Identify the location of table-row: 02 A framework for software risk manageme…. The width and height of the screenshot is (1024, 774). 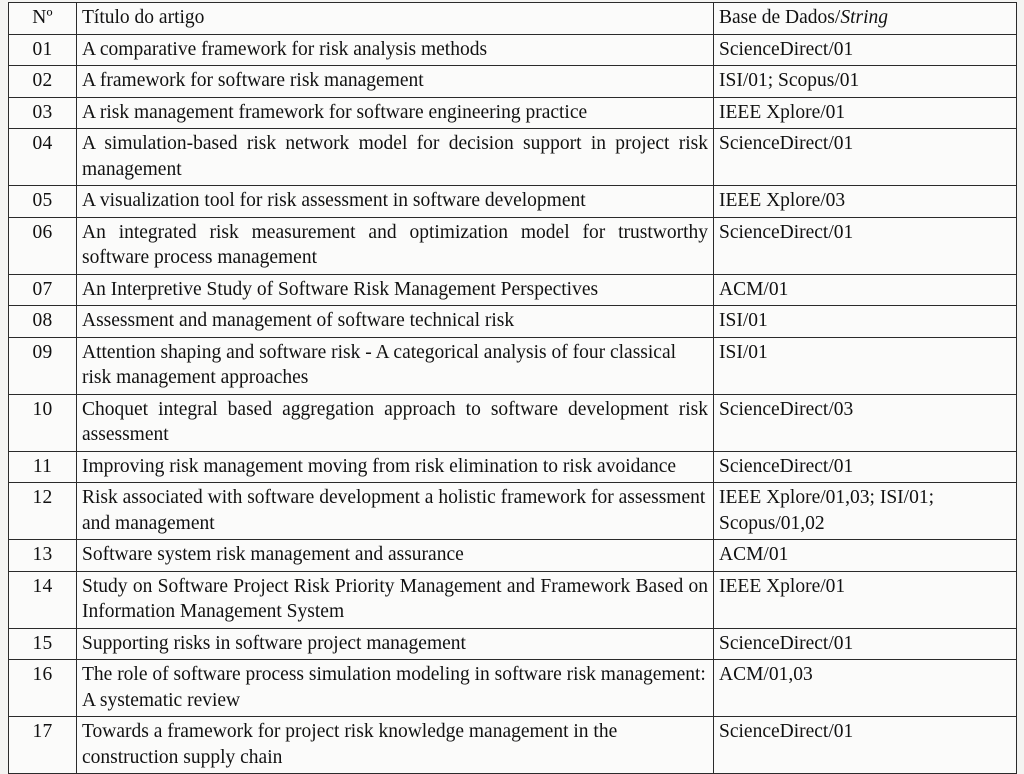
(512, 81).